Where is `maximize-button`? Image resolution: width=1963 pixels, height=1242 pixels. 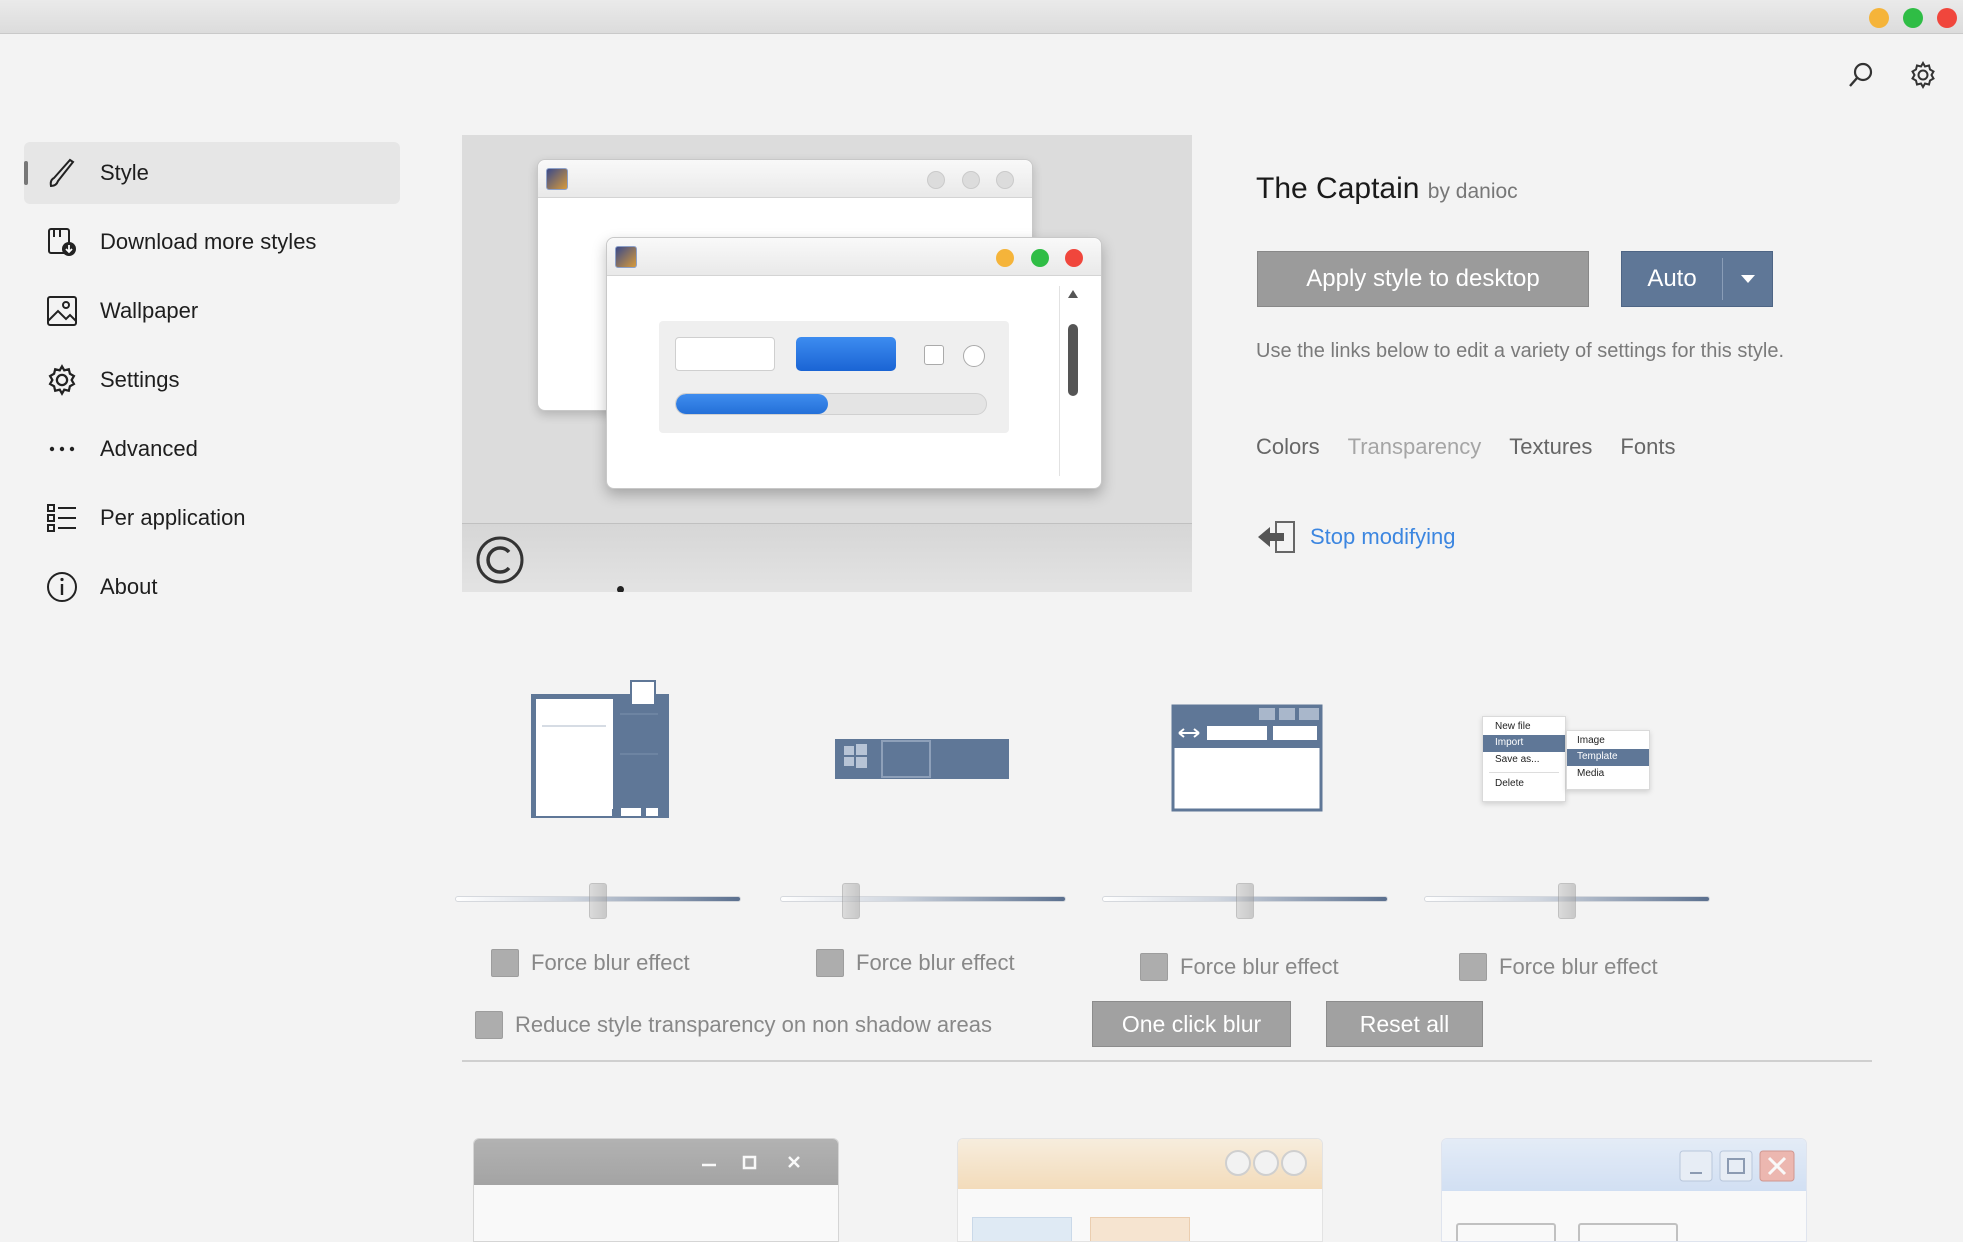 maximize-button is located at coordinates (1913, 18).